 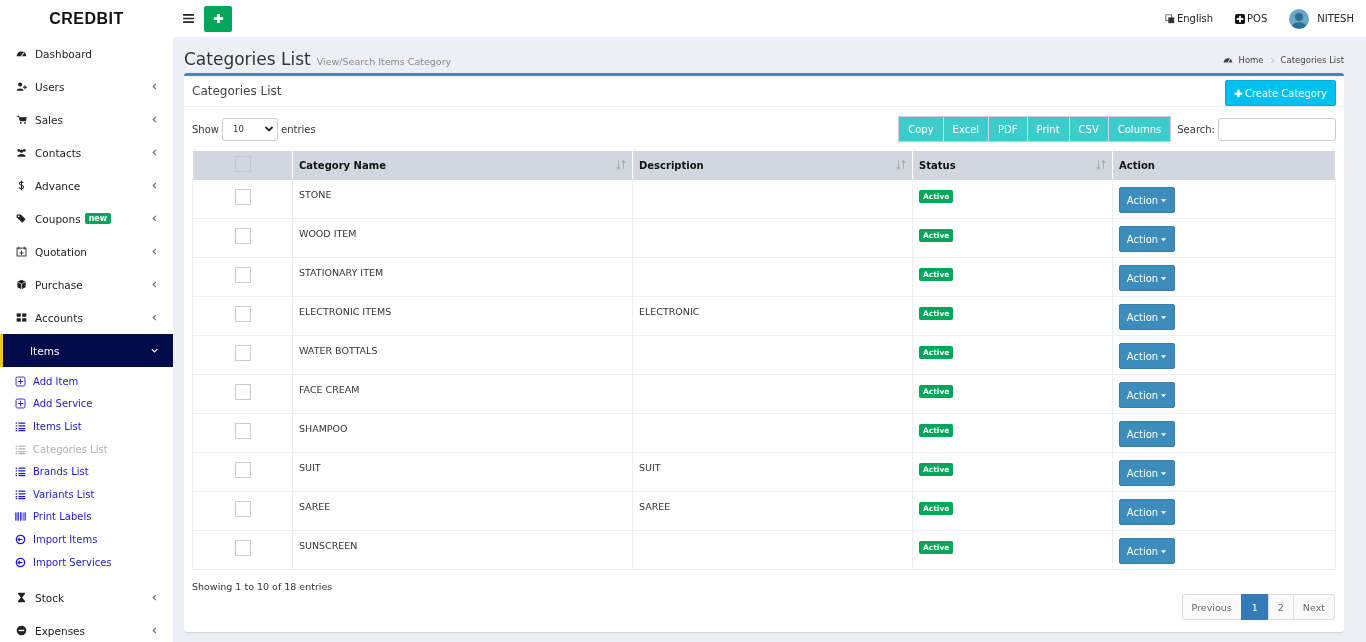 I want to click on table-cell: SAREE, so click(x=655, y=506).